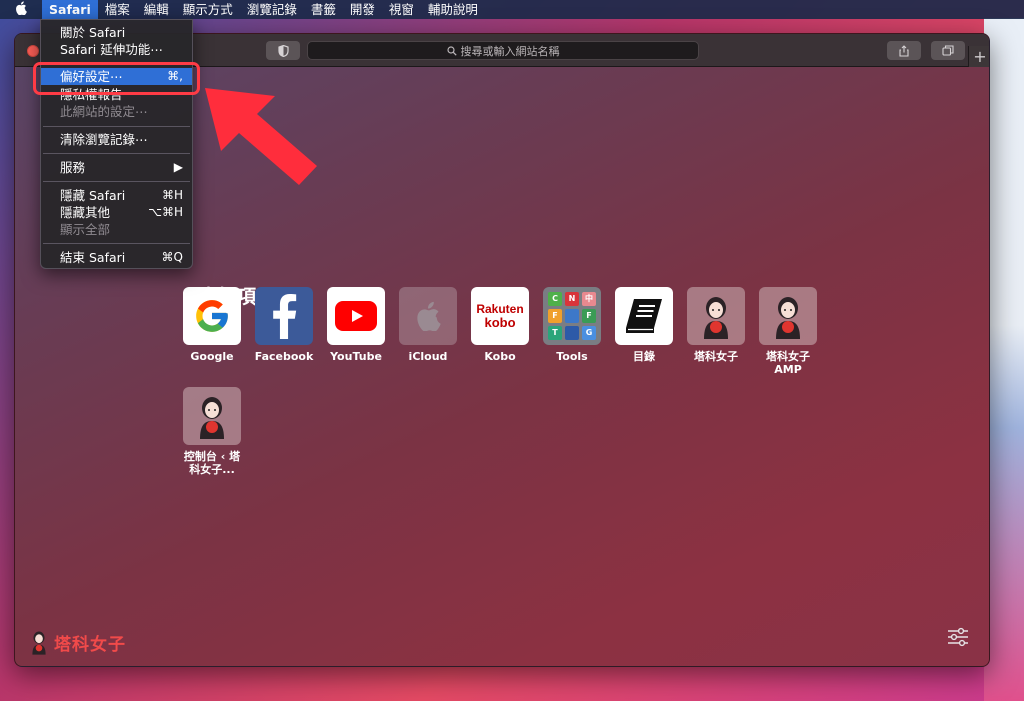 The height and width of the screenshot is (701, 1024). What do you see at coordinates (261, 136) in the screenshot?
I see `annotation-arrow-icon` at bounding box center [261, 136].